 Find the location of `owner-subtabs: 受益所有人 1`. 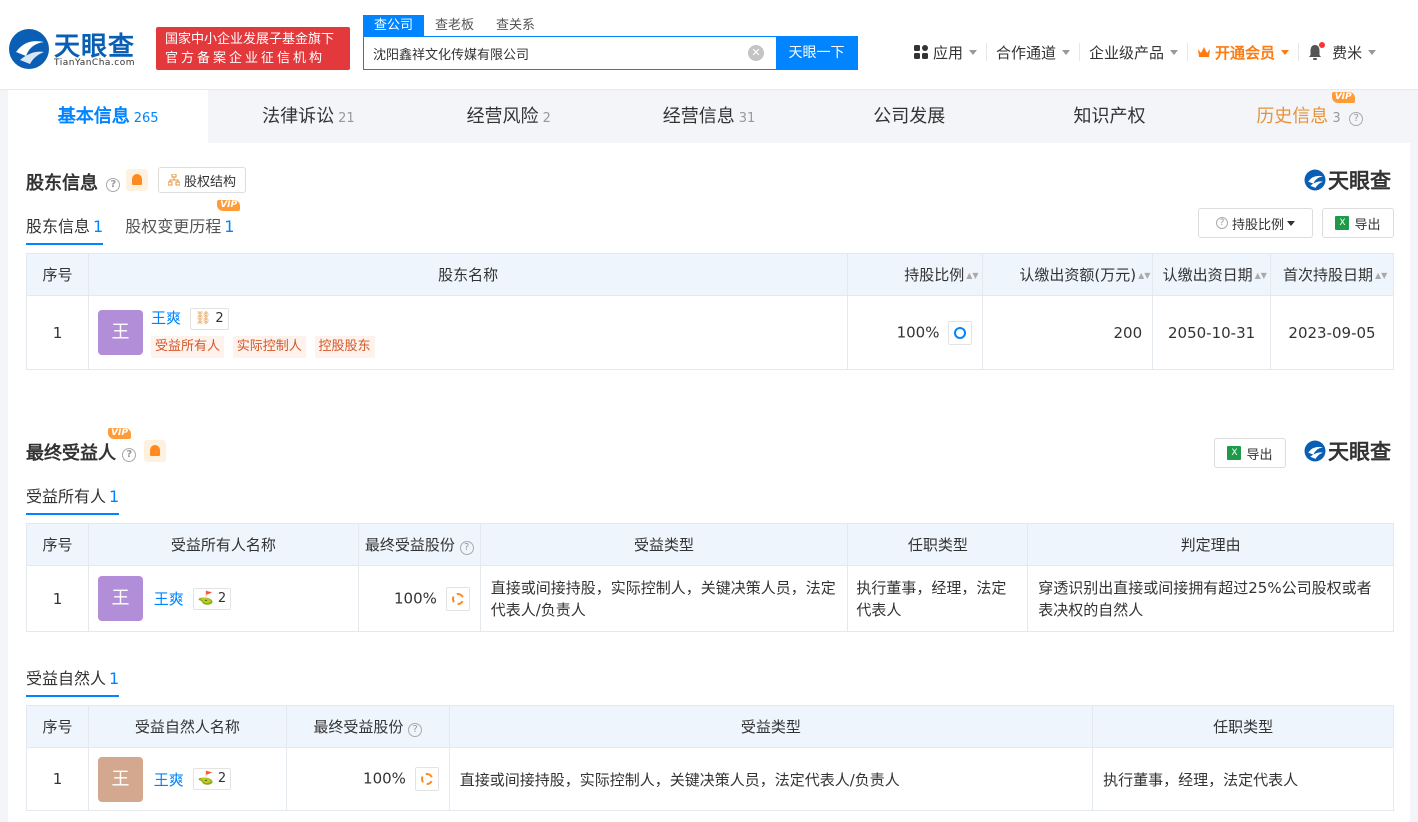

owner-subtabs: 受益所有人 1 is located at coordinates (83, 499).